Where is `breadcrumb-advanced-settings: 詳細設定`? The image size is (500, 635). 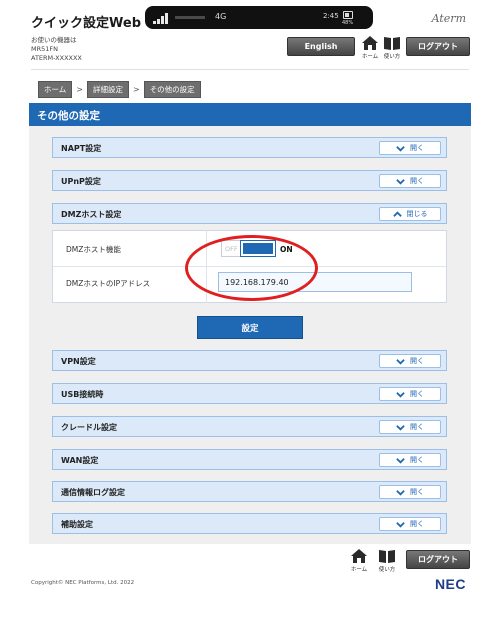 breadcrumb-advanced-settings: 詳細設定 is located at coordinates (107, 89).